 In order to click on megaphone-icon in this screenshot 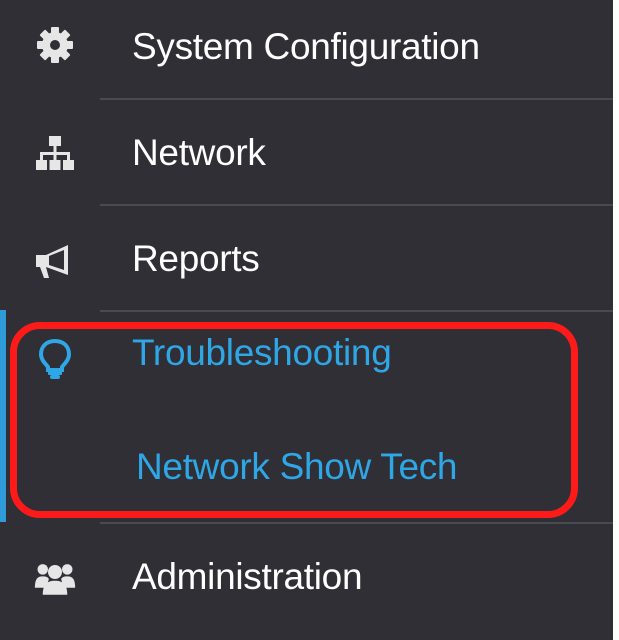, I will do `click(55, 261)`.